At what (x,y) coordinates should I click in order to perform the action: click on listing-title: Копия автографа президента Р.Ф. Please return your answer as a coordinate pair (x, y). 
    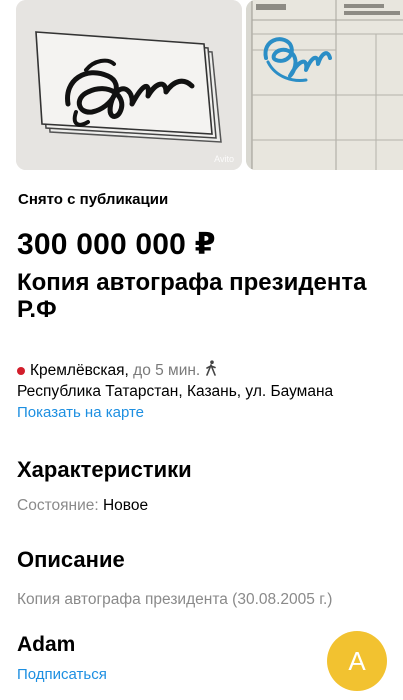
    Looking at the image, I should click on (192, 296).